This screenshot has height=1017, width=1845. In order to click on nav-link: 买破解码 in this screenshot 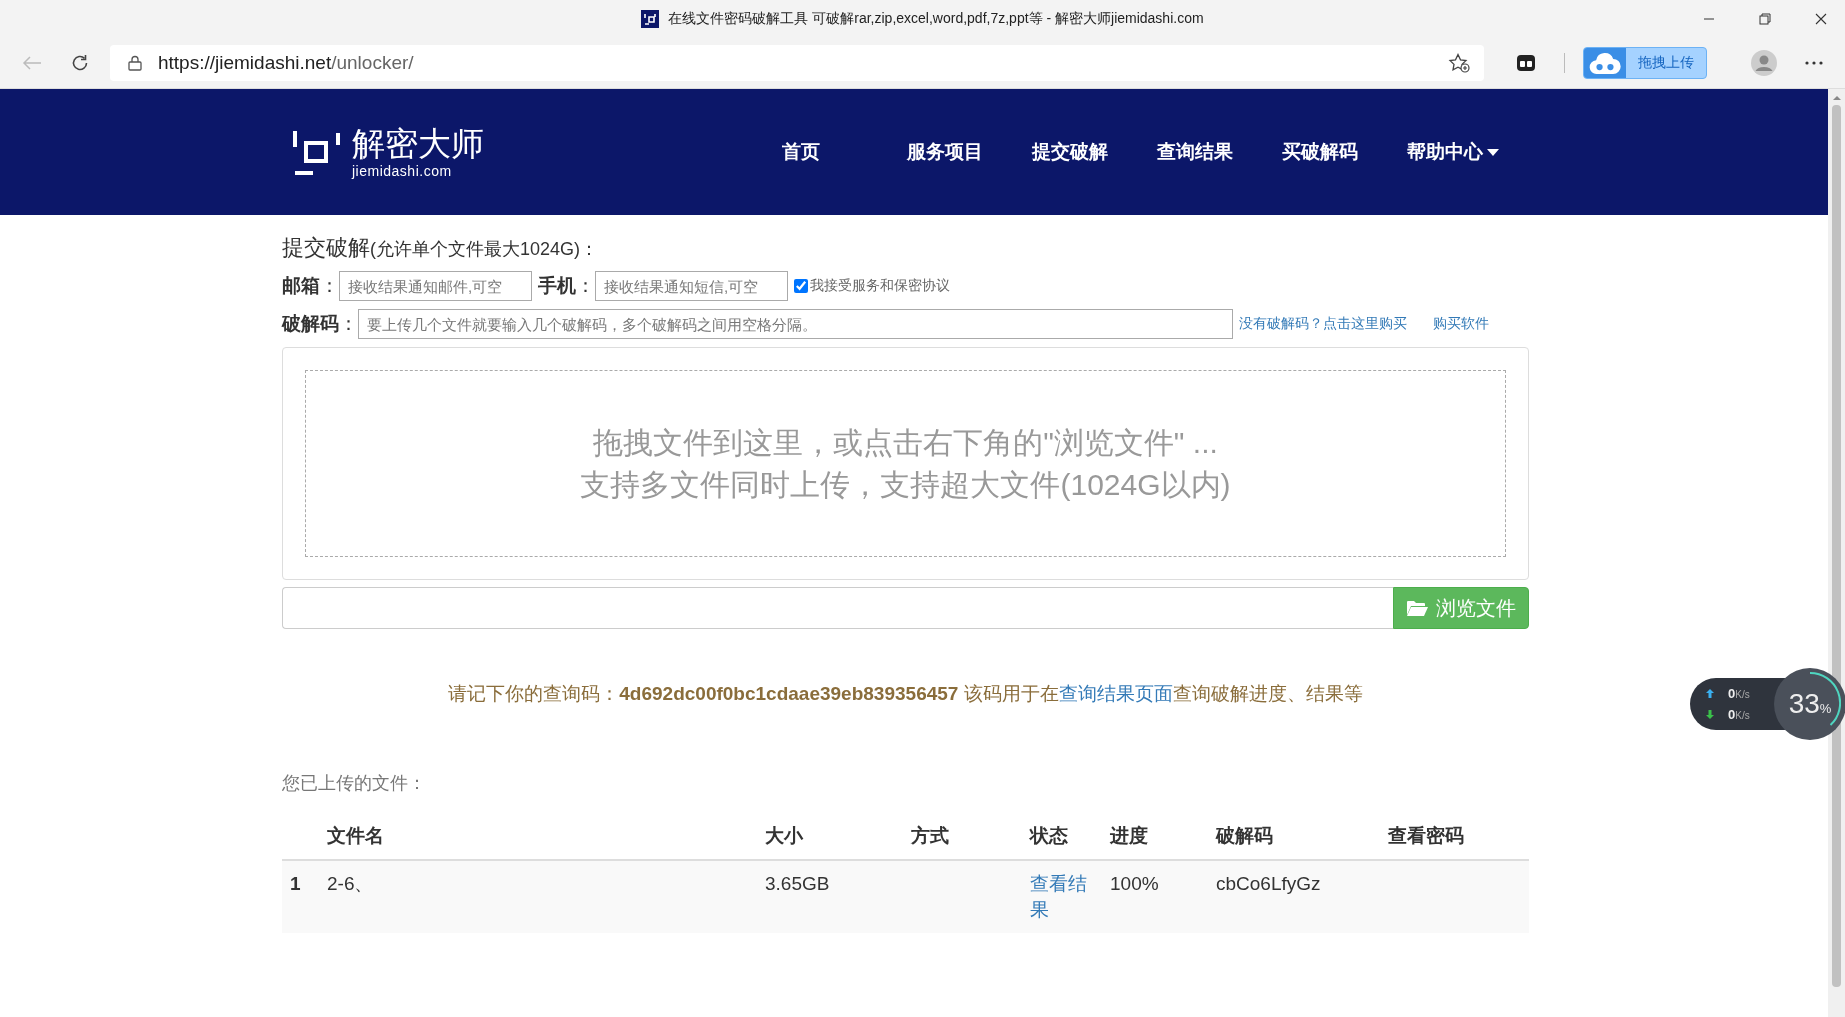, I will do `click(1344, 152)`.